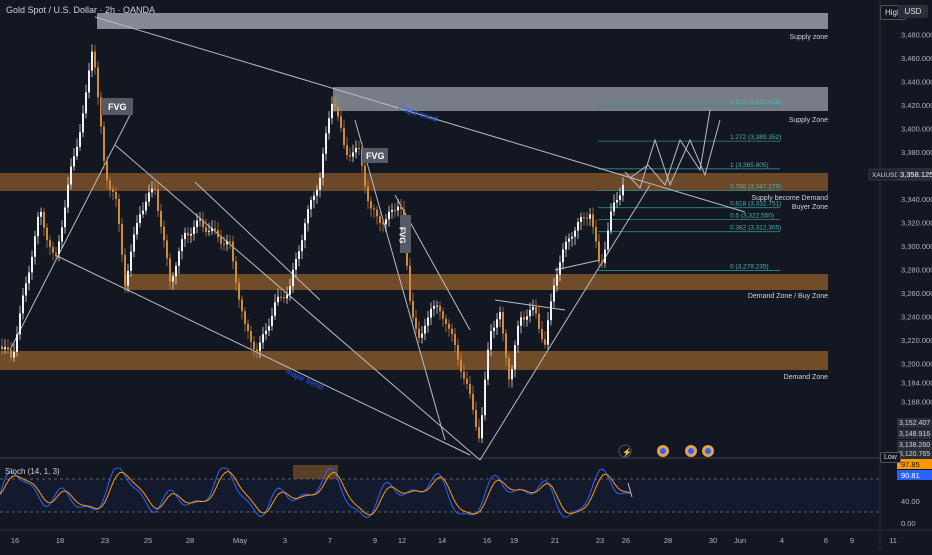 The height and width of the screenshot is (555, 932). What do you see at coordinates (916, 199) in the screenshot?
I see `price-tick: 3,340.000` at bounding box center [916, 199].